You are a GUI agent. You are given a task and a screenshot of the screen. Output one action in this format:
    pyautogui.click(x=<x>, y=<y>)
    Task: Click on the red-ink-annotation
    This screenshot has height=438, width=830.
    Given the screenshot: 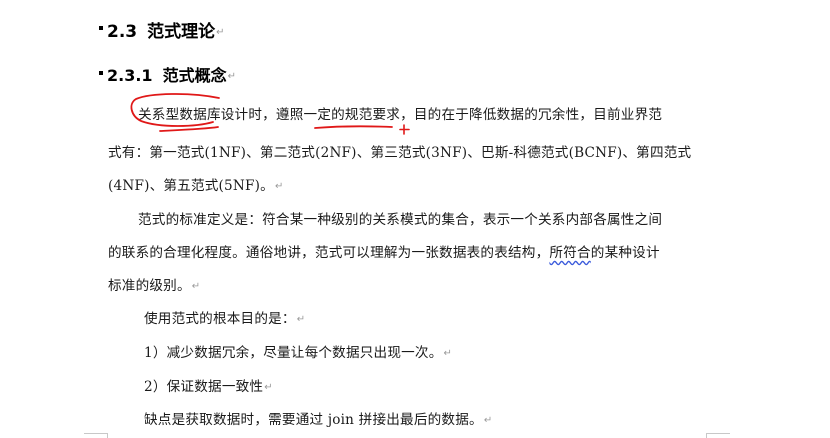 What is the action you would take?
    pyautogui.click(x=270, y=114)
    